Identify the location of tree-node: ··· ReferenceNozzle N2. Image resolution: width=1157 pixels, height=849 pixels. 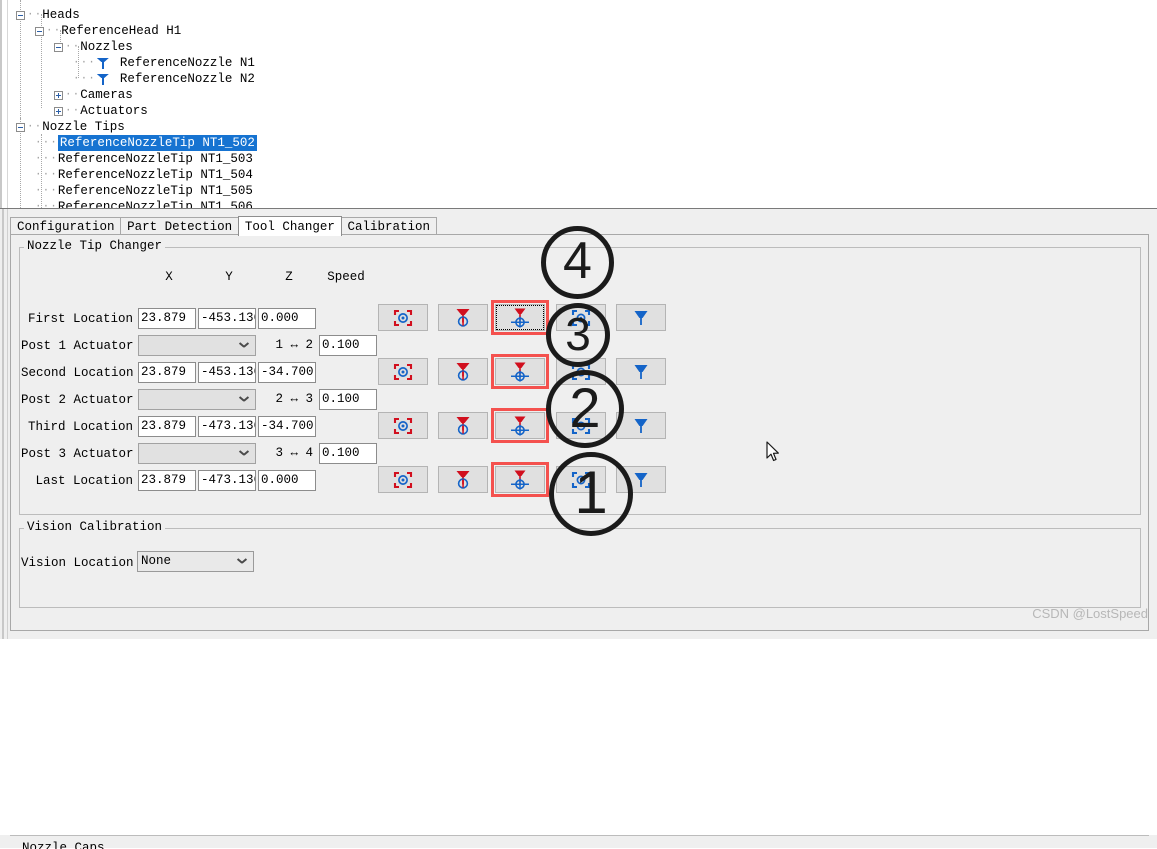
(164, 79).